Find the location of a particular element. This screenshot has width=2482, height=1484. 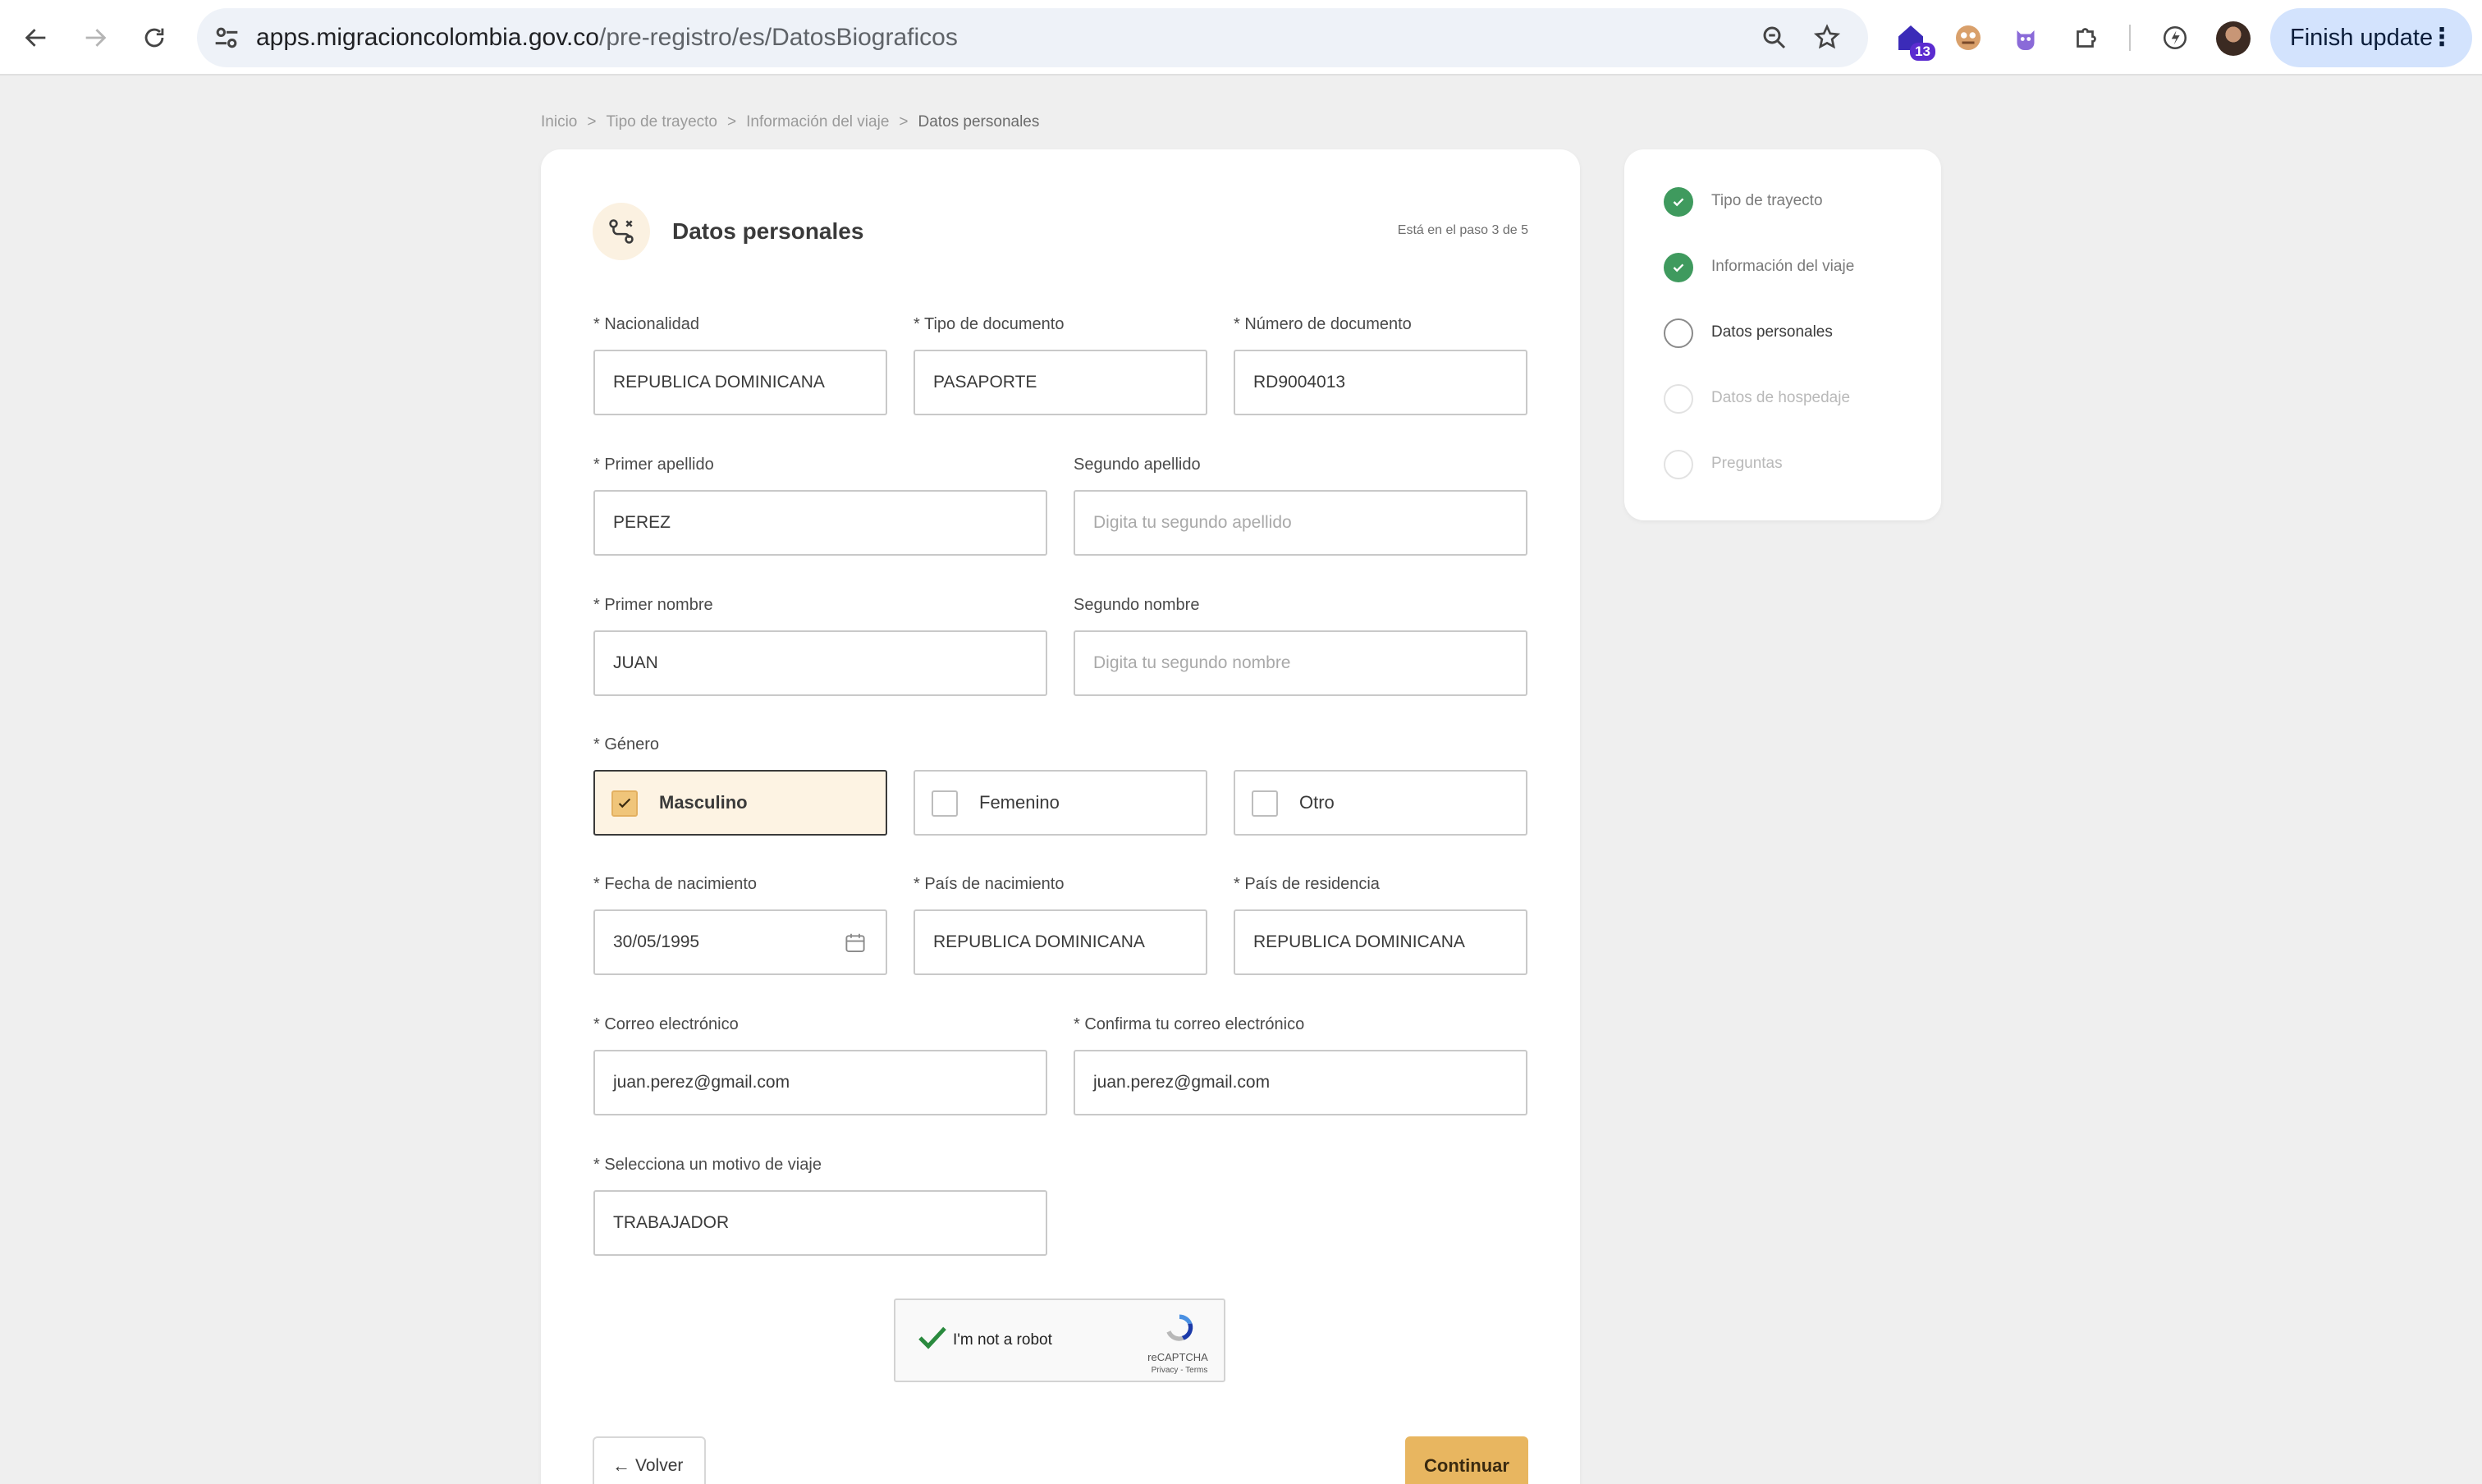

confirm-email-field: juan.perez@gmail.com is located at coordinates (1300, 1082).